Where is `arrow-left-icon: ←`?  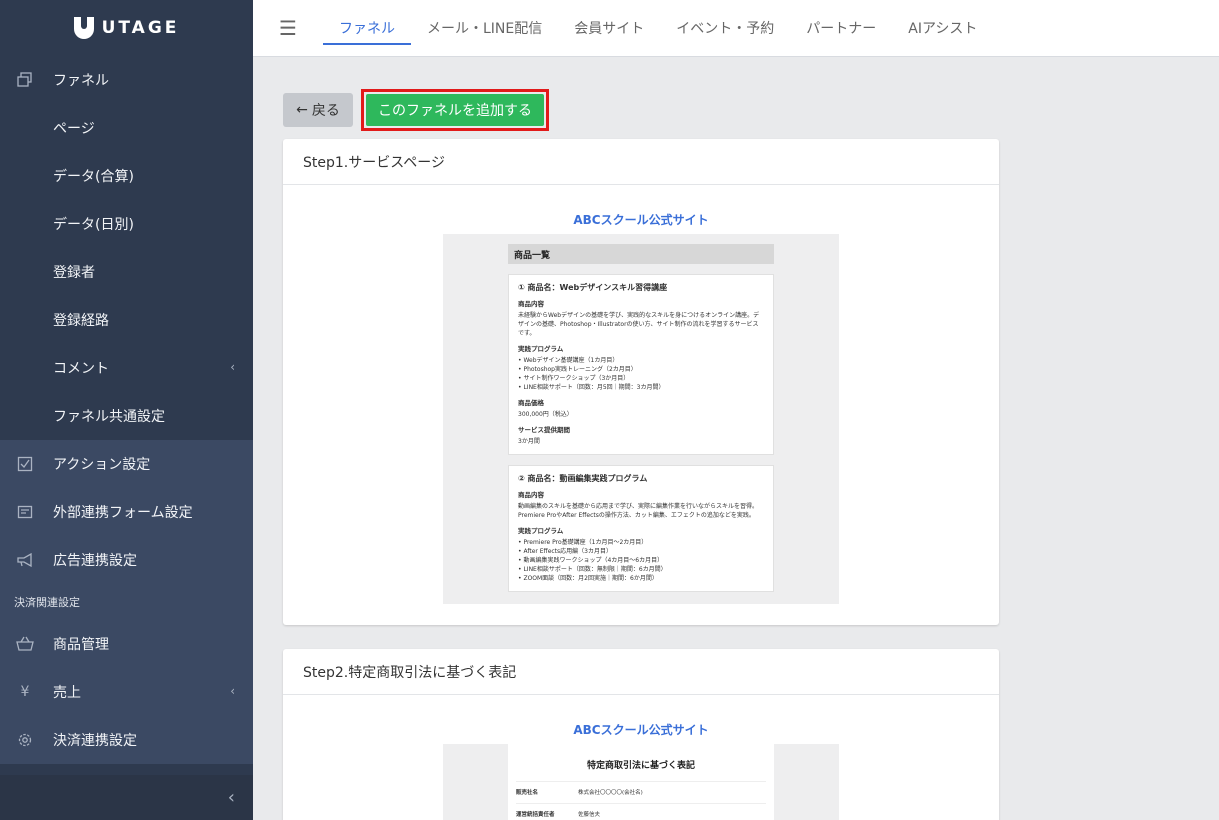
arrow-left-icon: ← is located at coordinates (302, 110).